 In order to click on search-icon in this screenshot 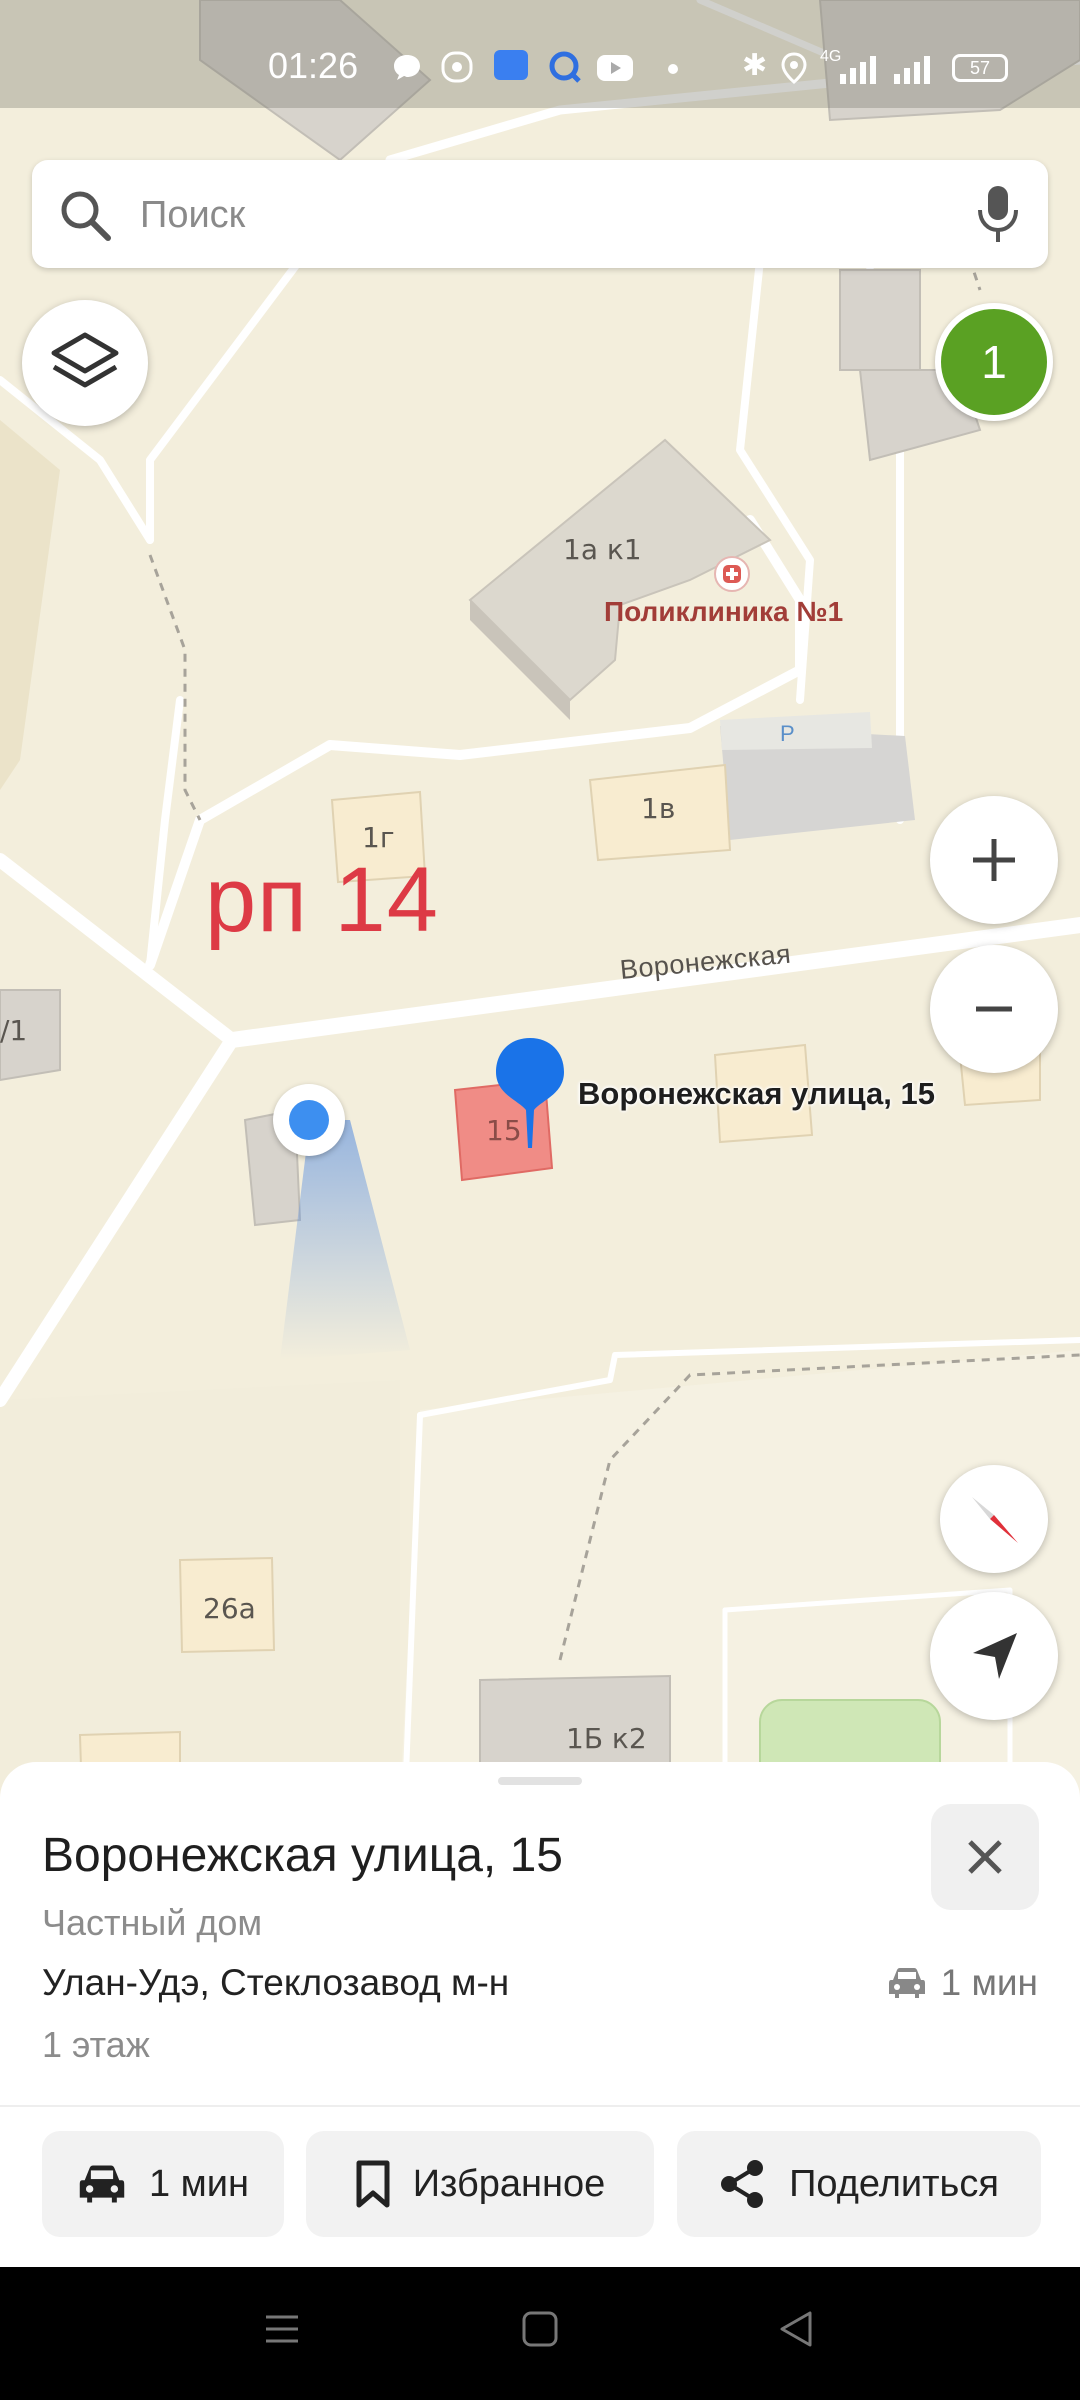, I will do `click(86, 216)`.